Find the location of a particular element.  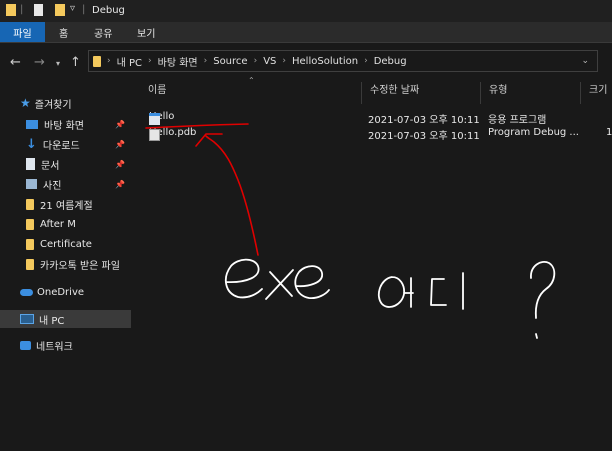

arrow-stroke is located at coordinates (232, 195).